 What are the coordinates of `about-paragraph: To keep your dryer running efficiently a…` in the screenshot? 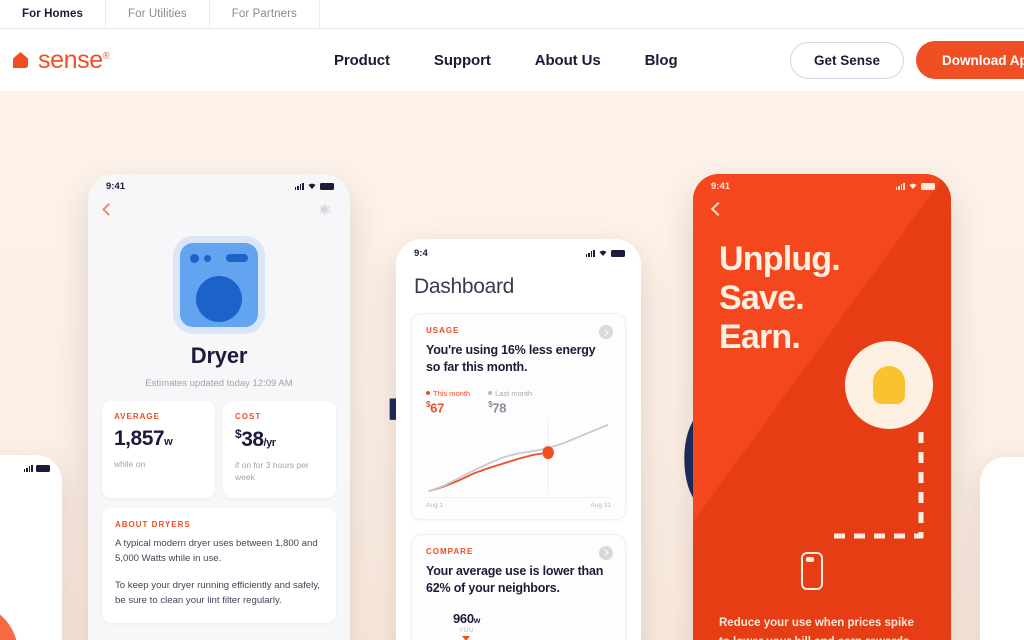 It's located at (217, 593).